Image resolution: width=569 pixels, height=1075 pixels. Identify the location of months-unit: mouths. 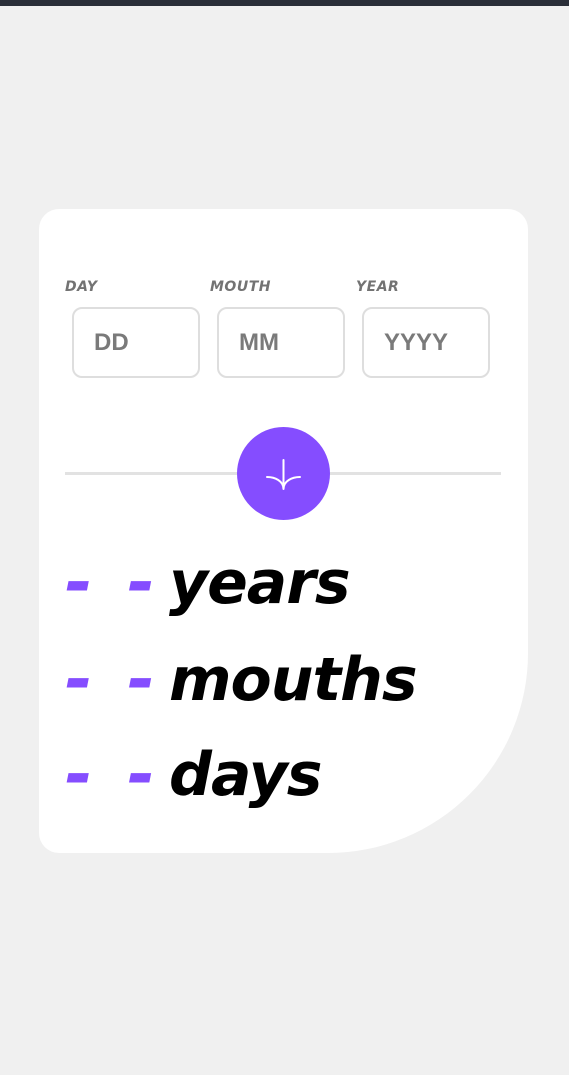
(293, 680).